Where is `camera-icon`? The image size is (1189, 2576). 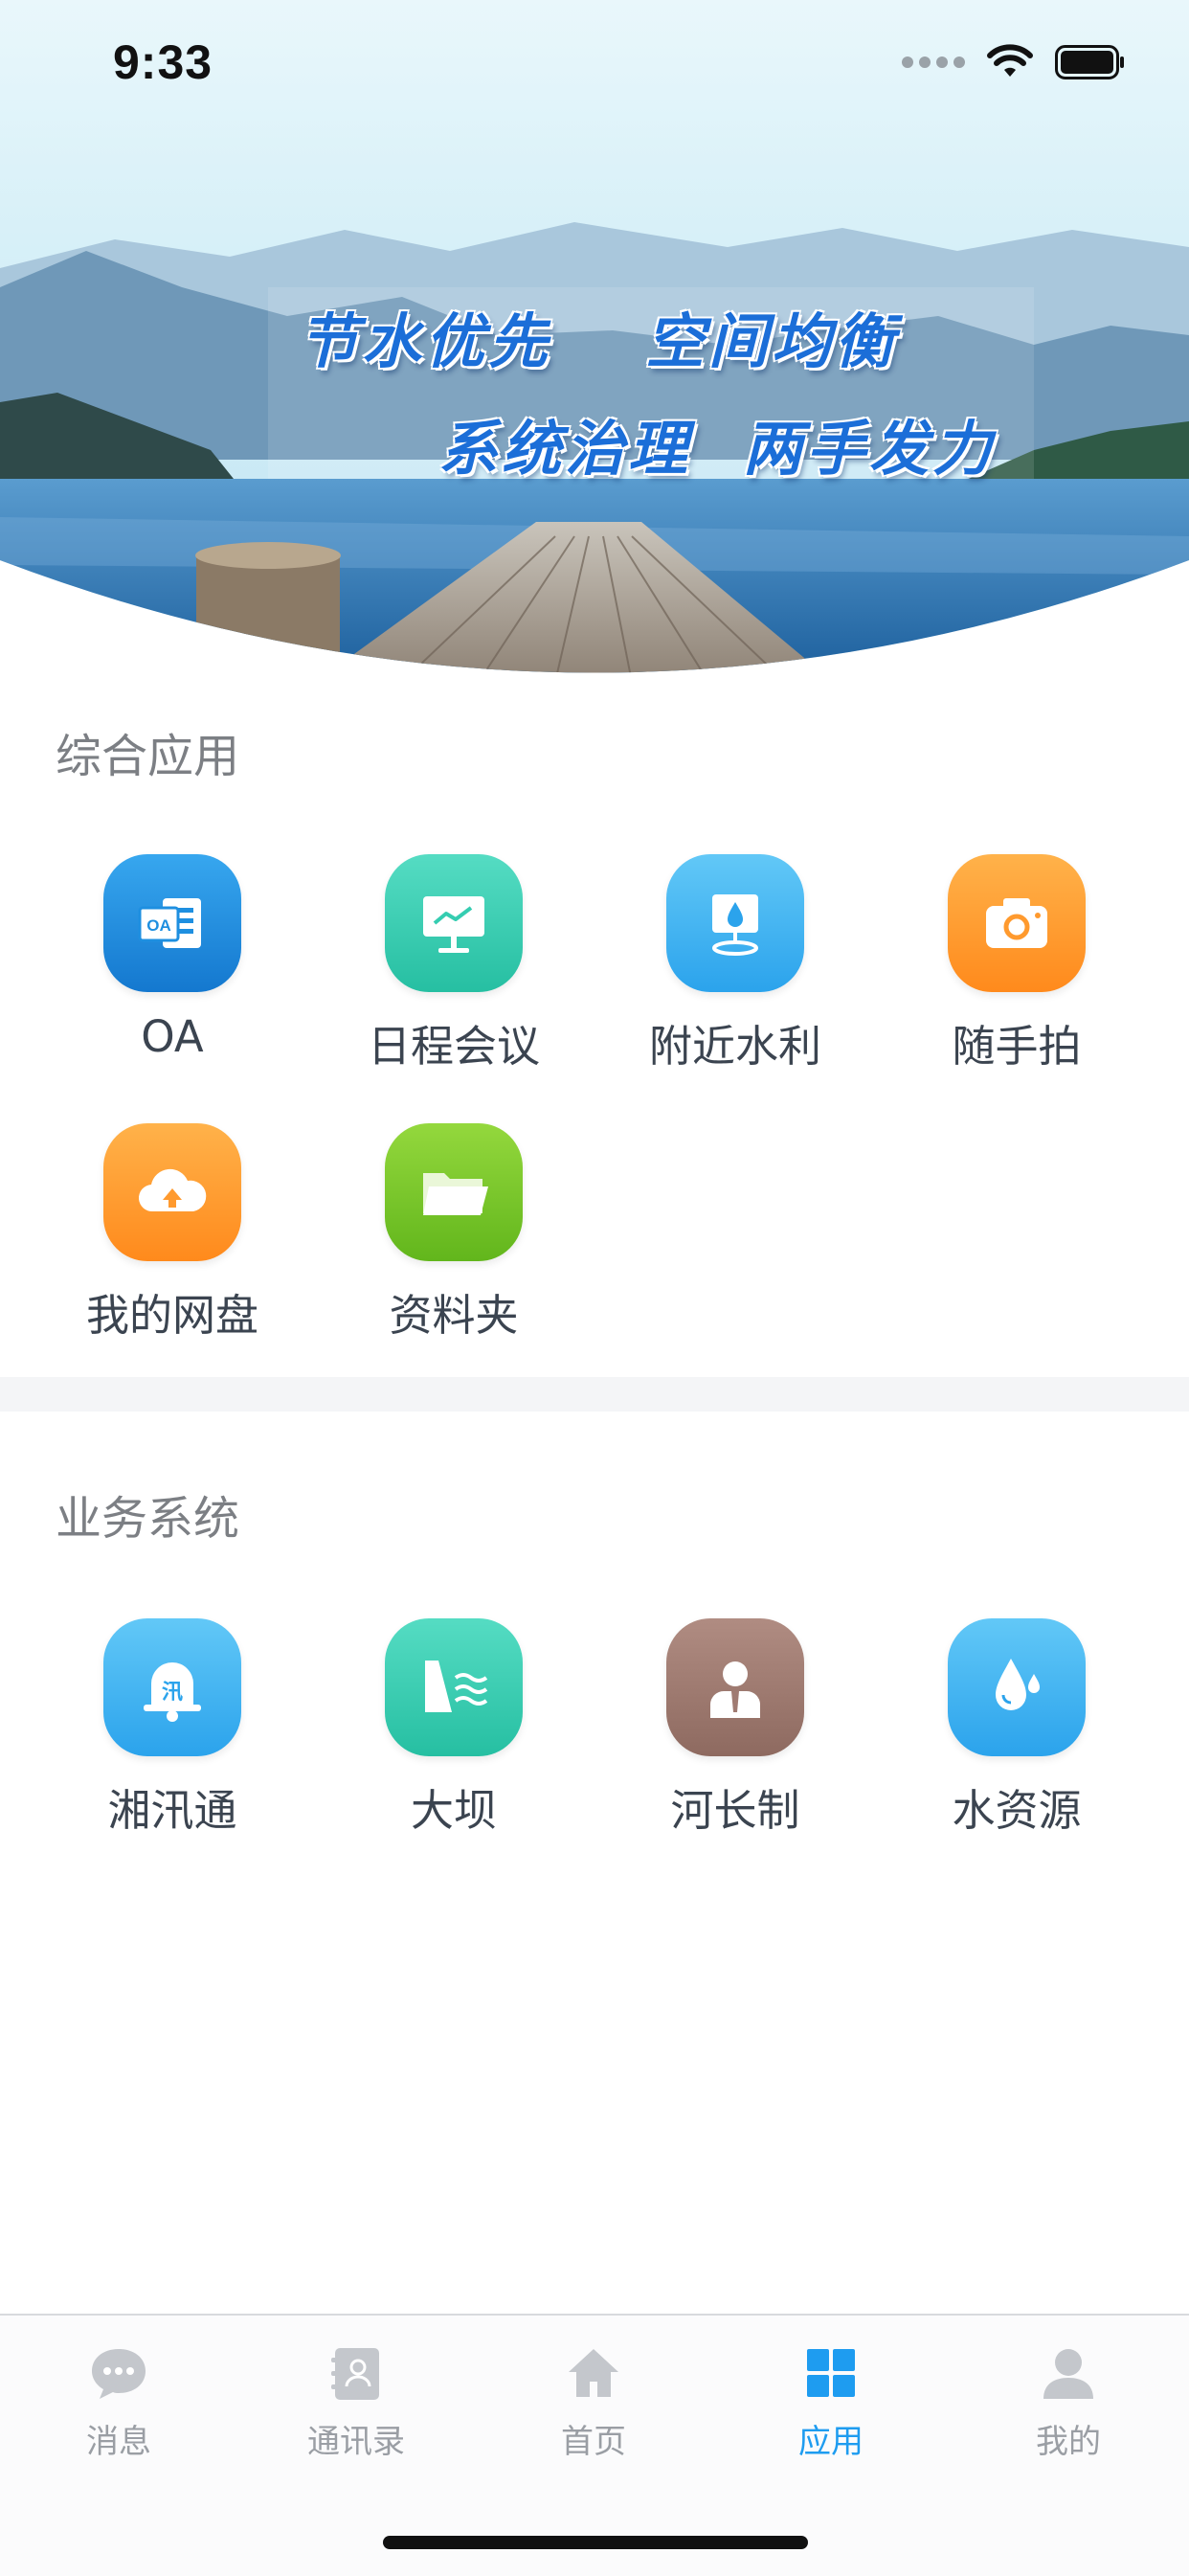
camera-icon is located at coordinates (1017, 923).